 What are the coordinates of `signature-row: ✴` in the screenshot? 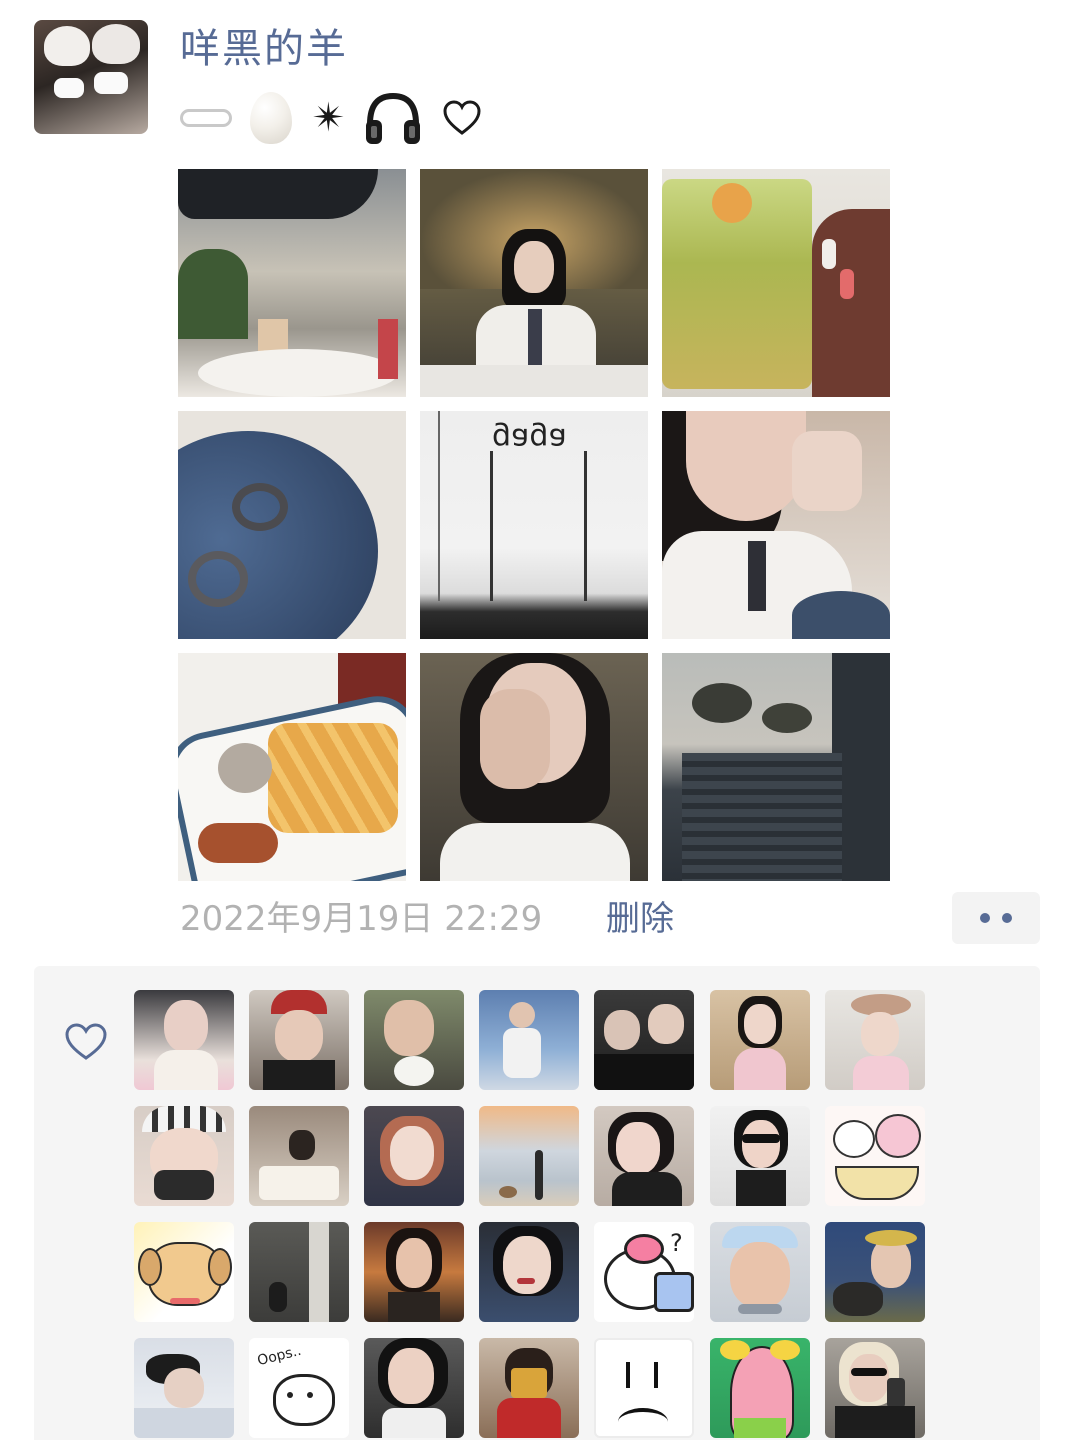 It's located at (331, 118).